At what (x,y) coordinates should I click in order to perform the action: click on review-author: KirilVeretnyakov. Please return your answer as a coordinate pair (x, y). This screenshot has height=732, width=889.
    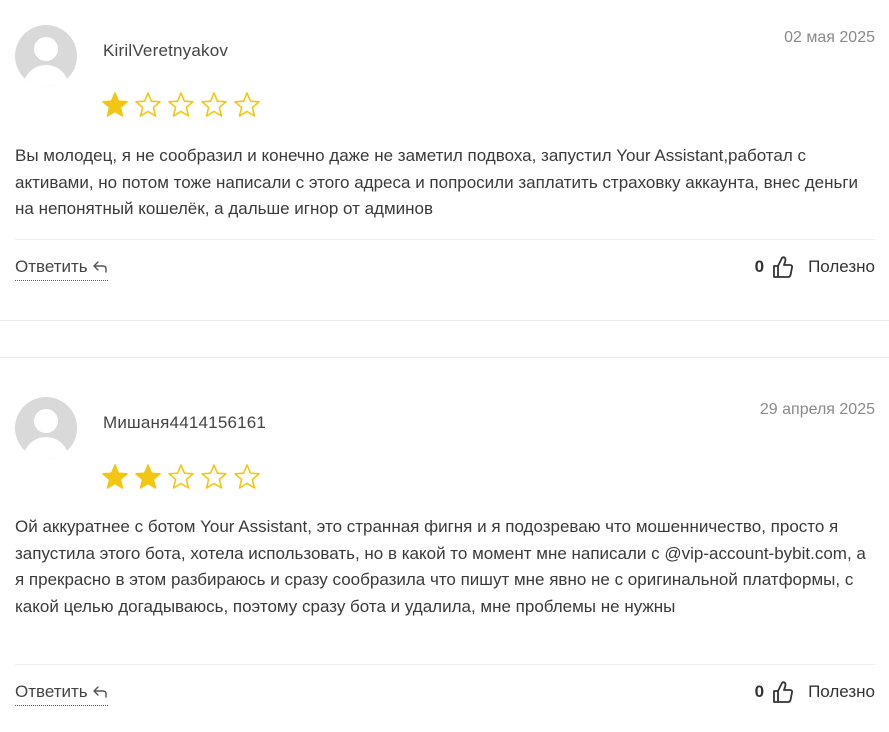
    Looking at the image, I should click on (166, 50).